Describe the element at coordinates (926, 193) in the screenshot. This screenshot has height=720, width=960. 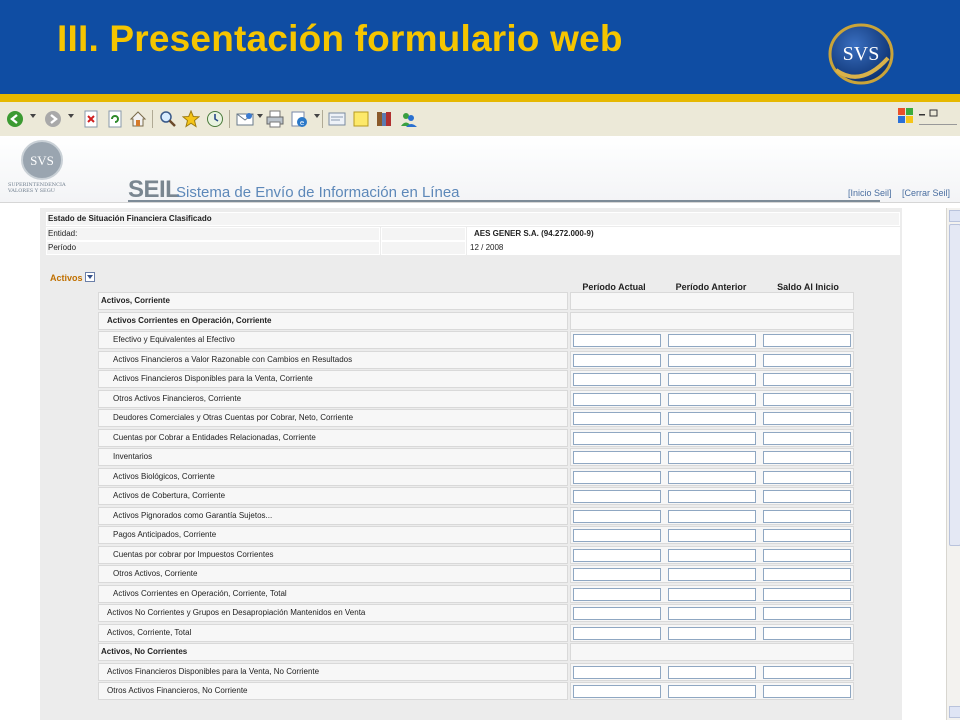
I see `cerrar-seil-link: [Cerrar Seil]` at that location.